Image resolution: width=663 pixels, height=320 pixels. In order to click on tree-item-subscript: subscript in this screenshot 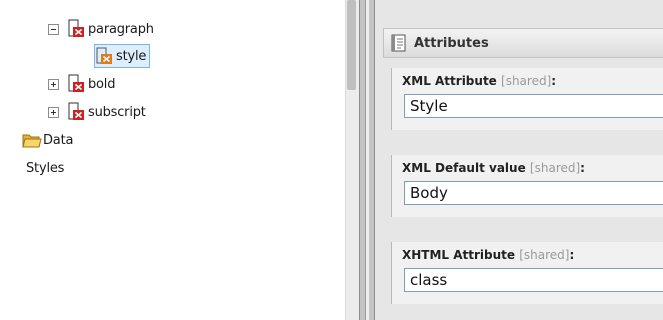, I will do `click(97, 112)`.